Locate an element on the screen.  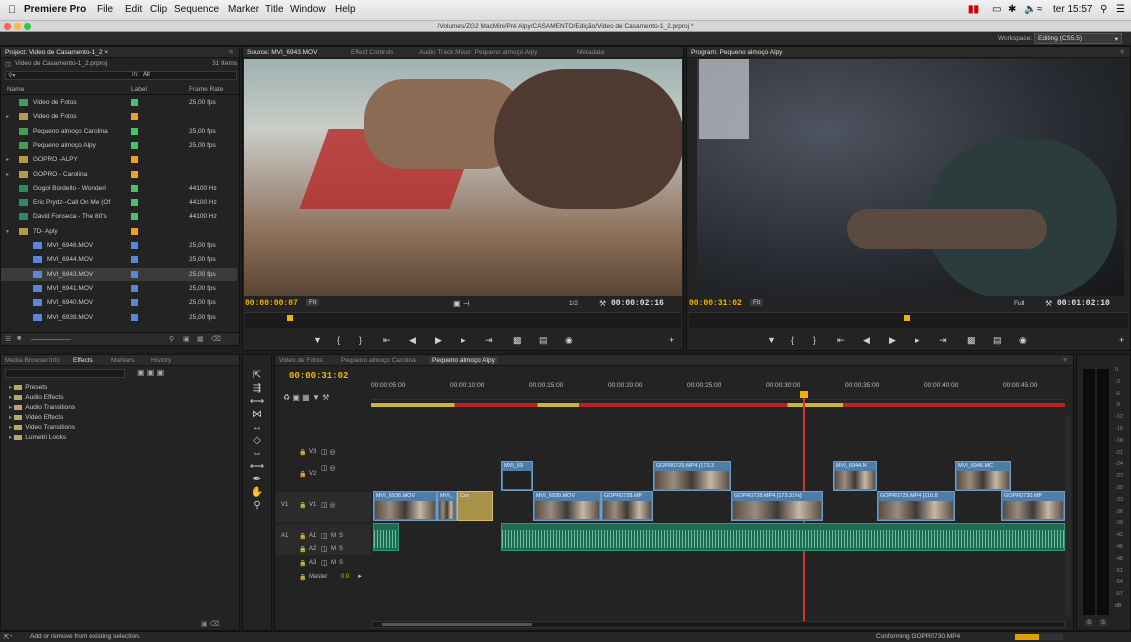
menu-file: File is located at coordinates (105, 9).